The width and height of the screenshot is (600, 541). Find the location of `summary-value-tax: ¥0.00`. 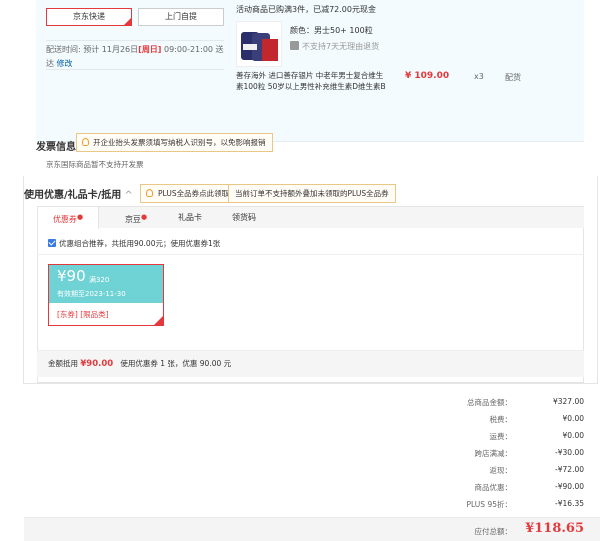

summary-value-tax: ¥0.00 is located at coordinates (573, 418).